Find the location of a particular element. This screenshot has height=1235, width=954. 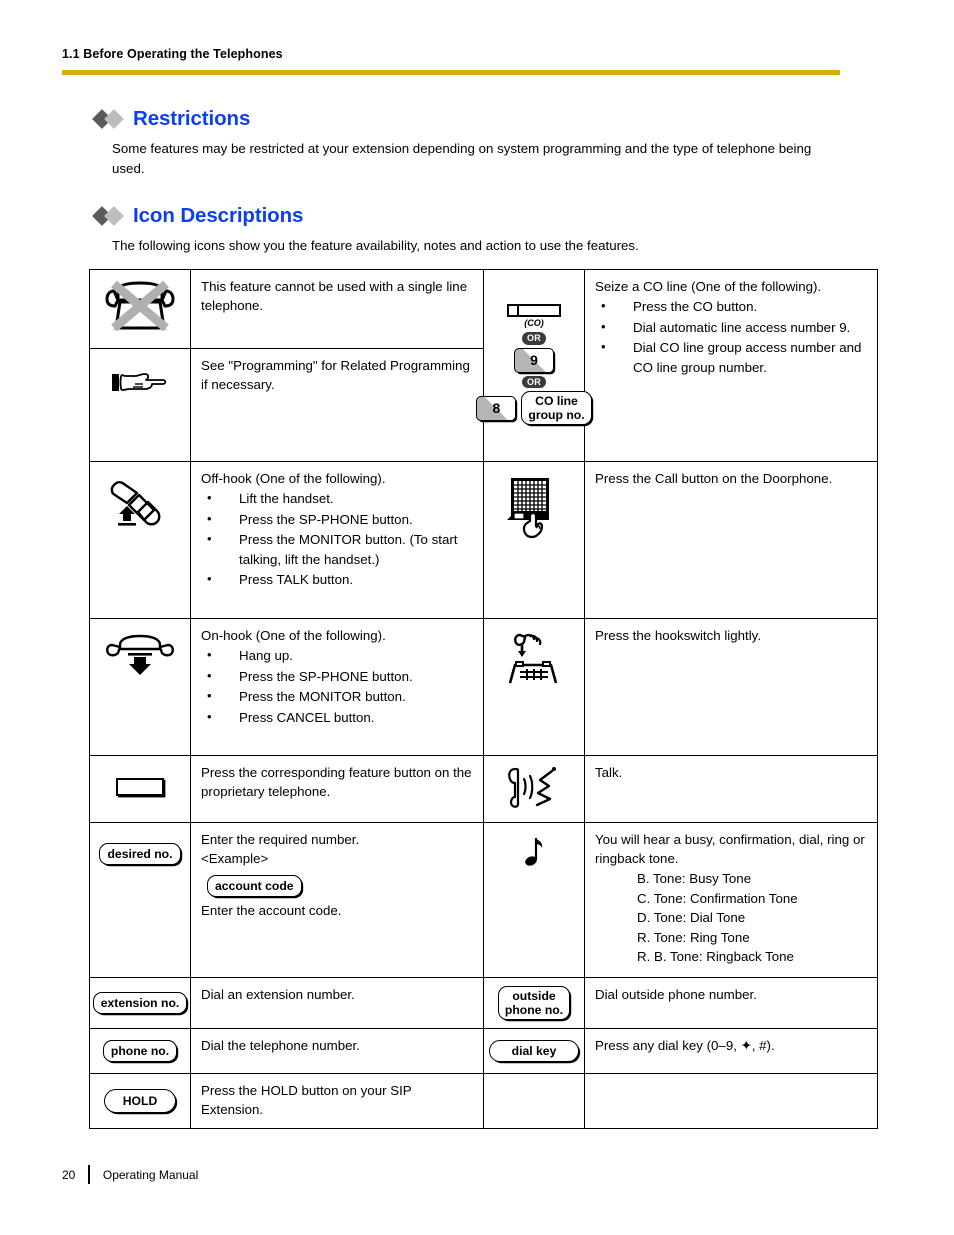

breadcrumb: 1.1 Before Operating the Telephones is located at coordinates (172, 54).